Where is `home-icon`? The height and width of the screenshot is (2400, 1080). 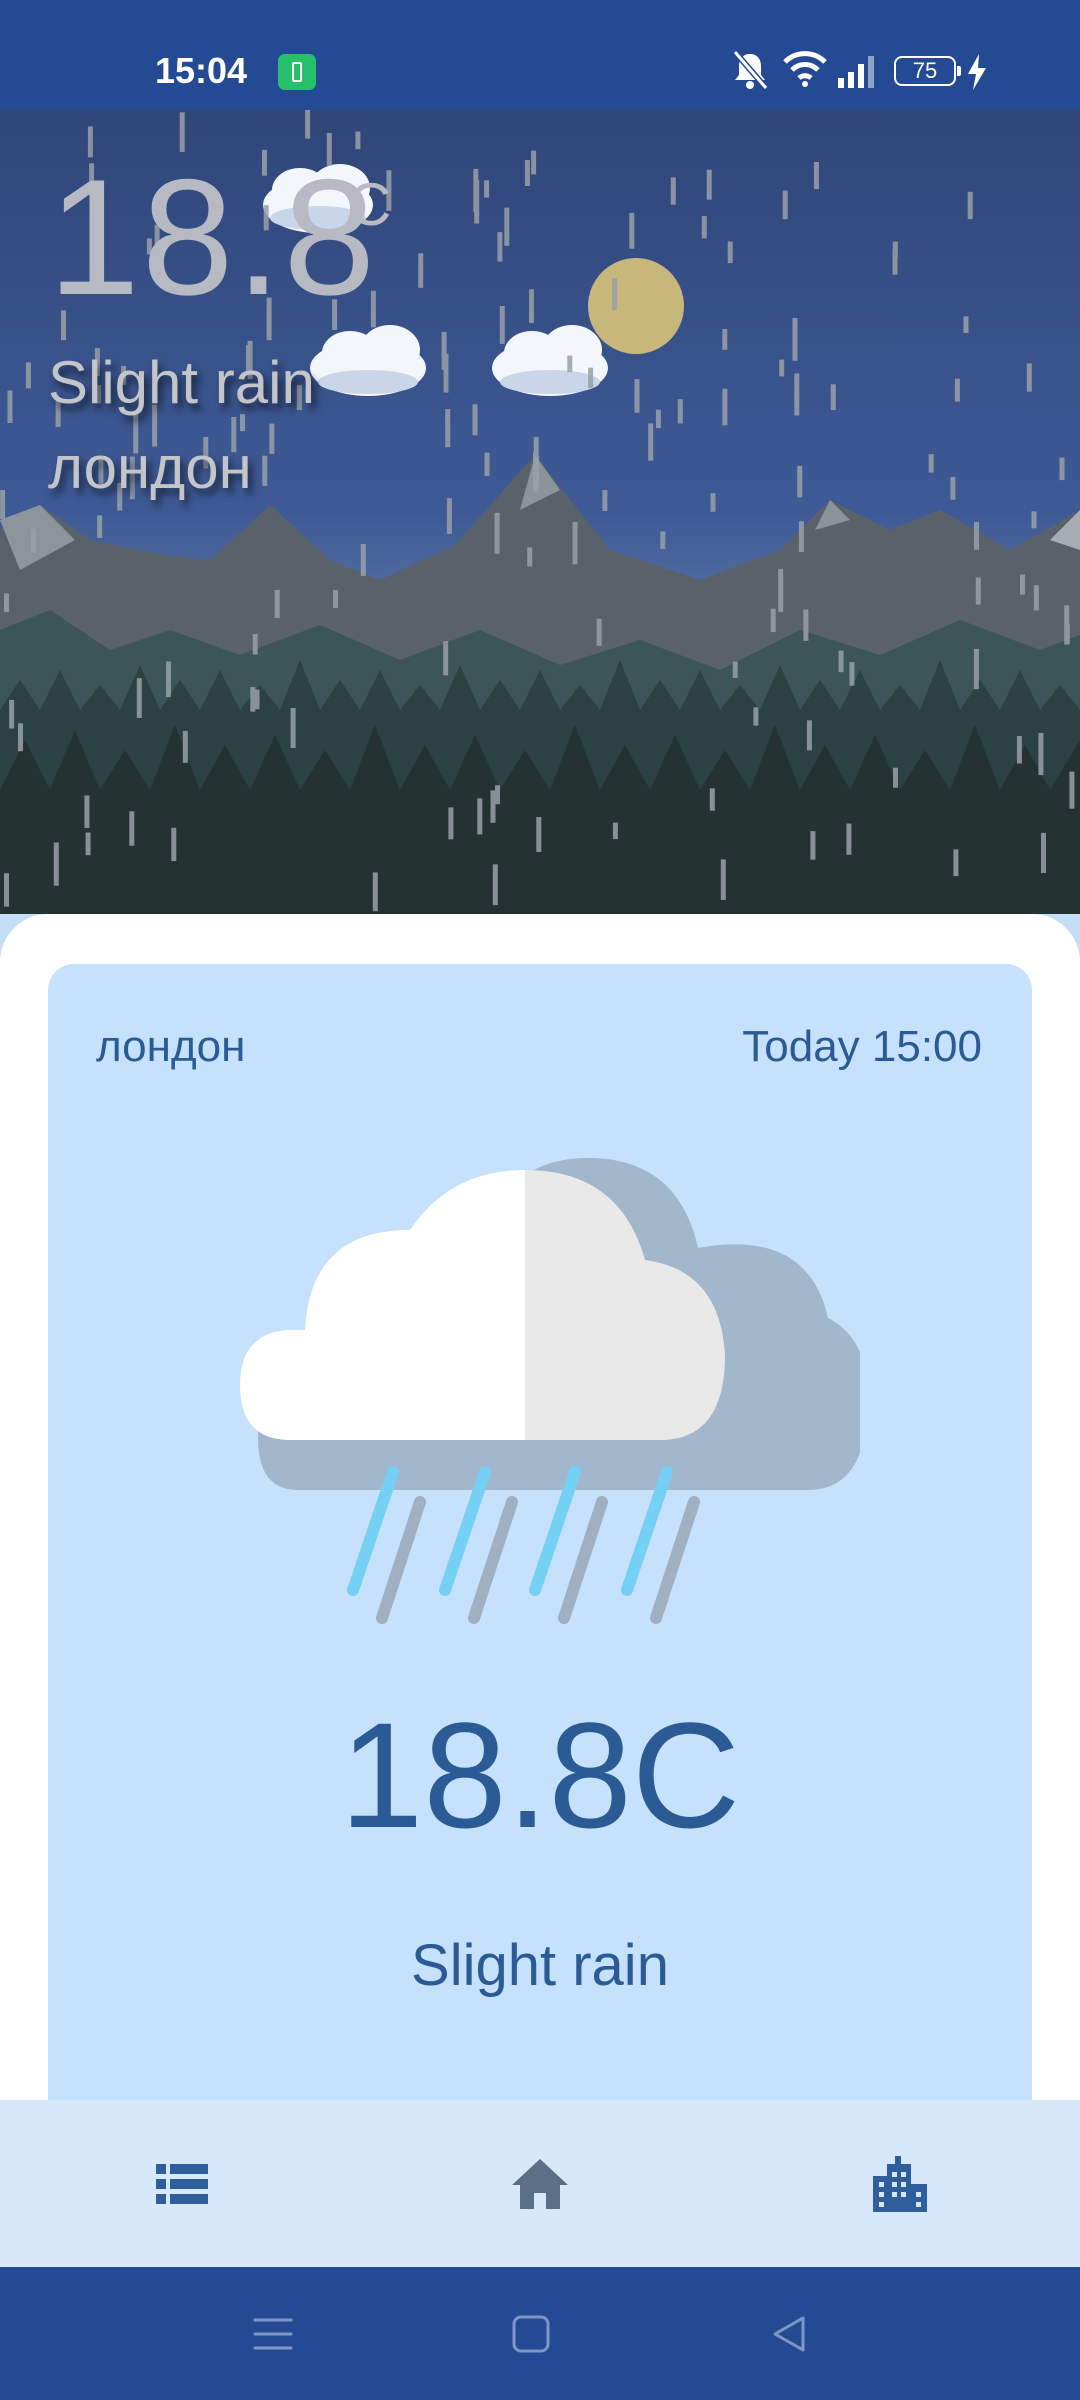 home-icon is located at coordinates (540, 2183).